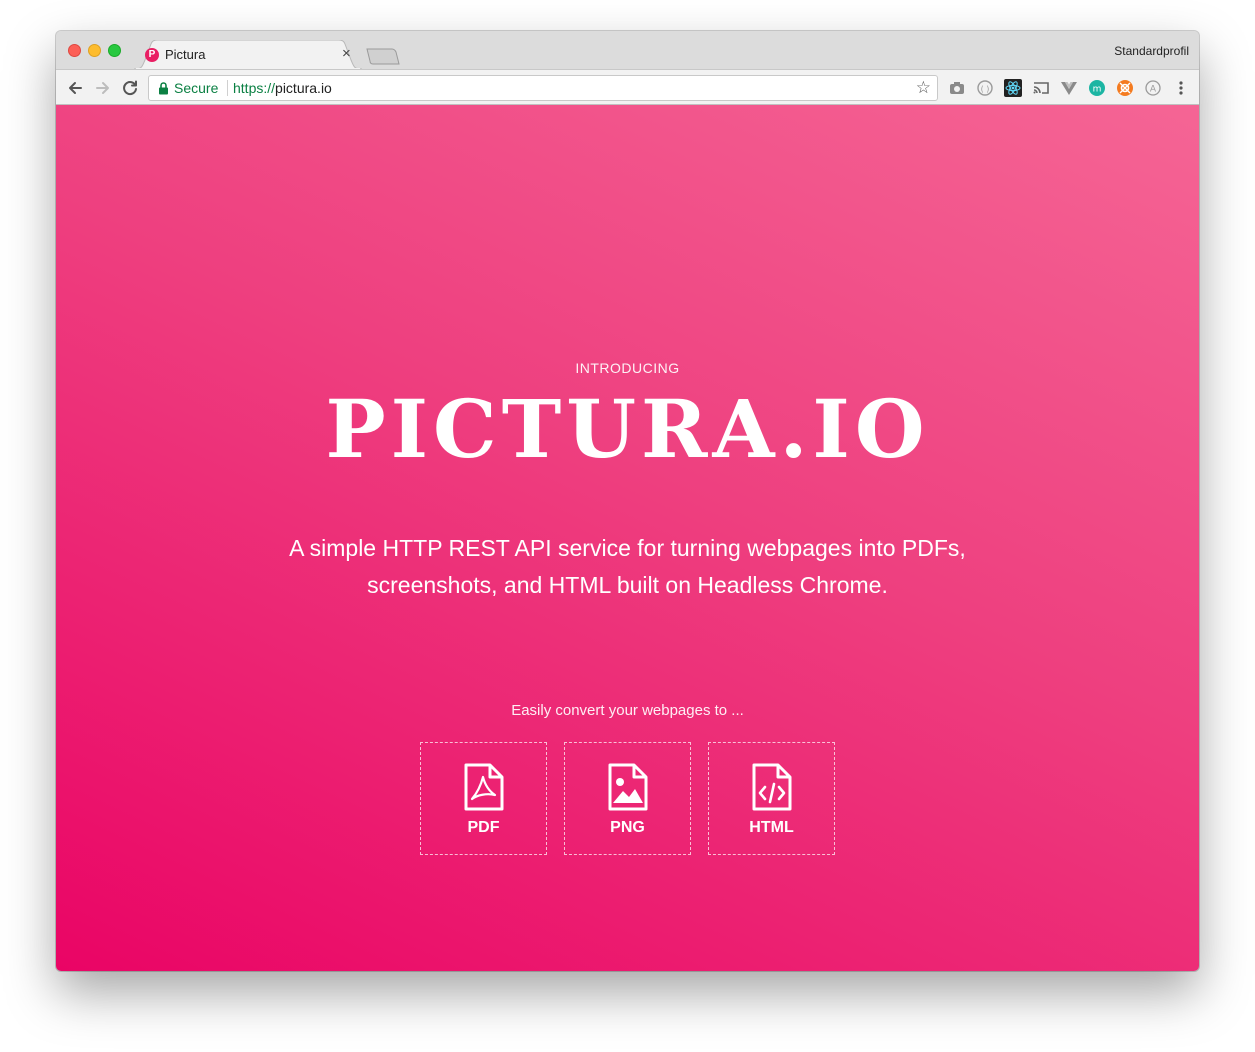  I want to click on pdf-label: PDF, so click(483, 827).